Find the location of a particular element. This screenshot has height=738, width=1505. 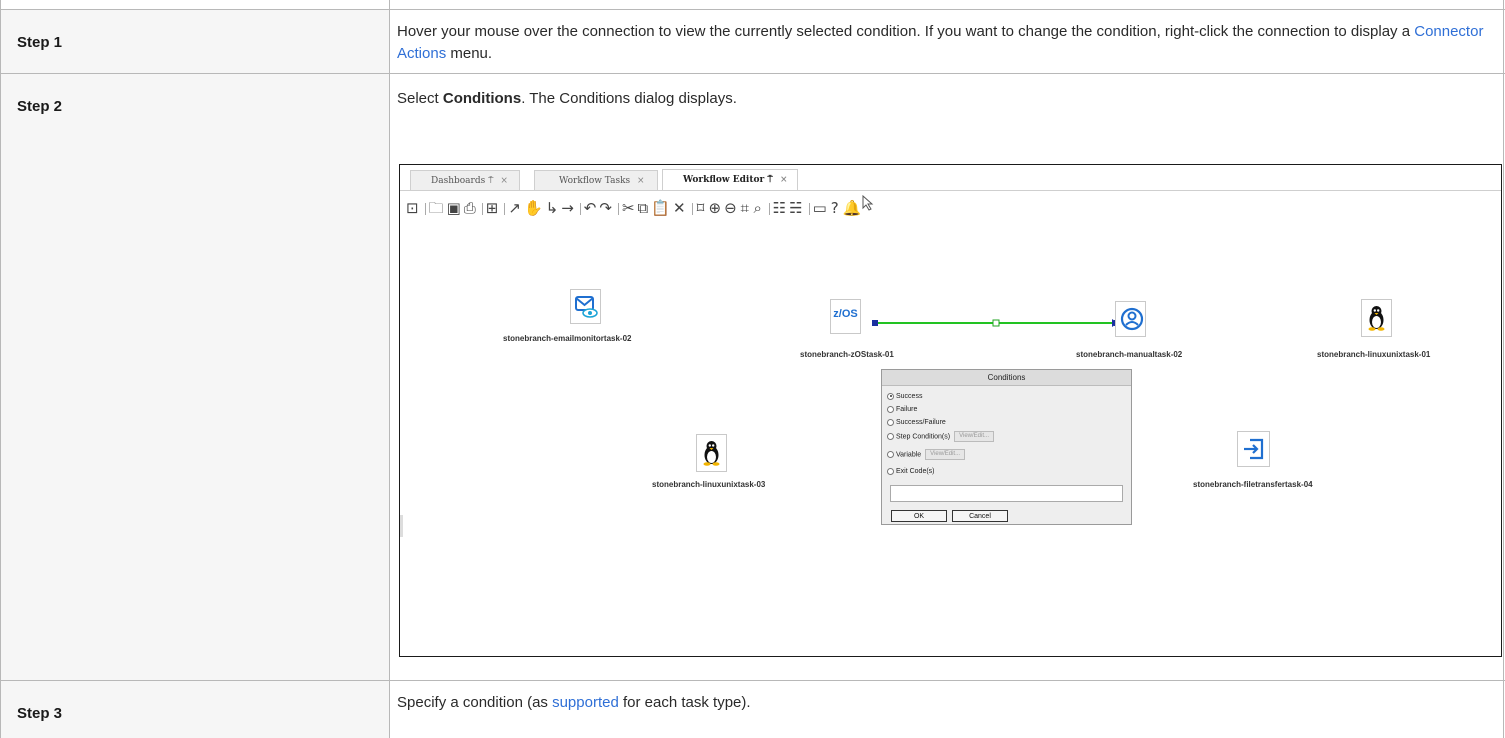

node-label-filetransfertask: stonebranch-filetransfertask-04 is located at coordinates (1253, 484).